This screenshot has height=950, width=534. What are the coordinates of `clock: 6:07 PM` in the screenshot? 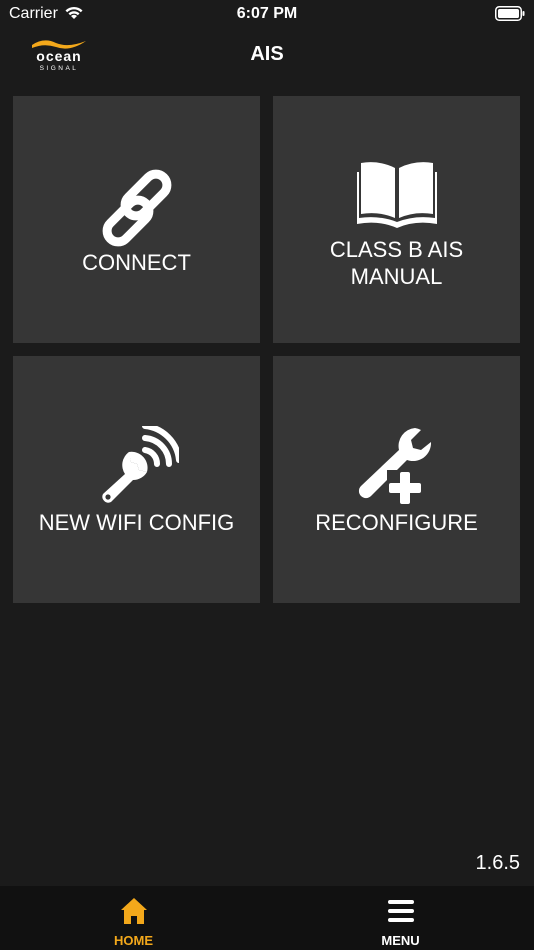 It's located at (267, 13).